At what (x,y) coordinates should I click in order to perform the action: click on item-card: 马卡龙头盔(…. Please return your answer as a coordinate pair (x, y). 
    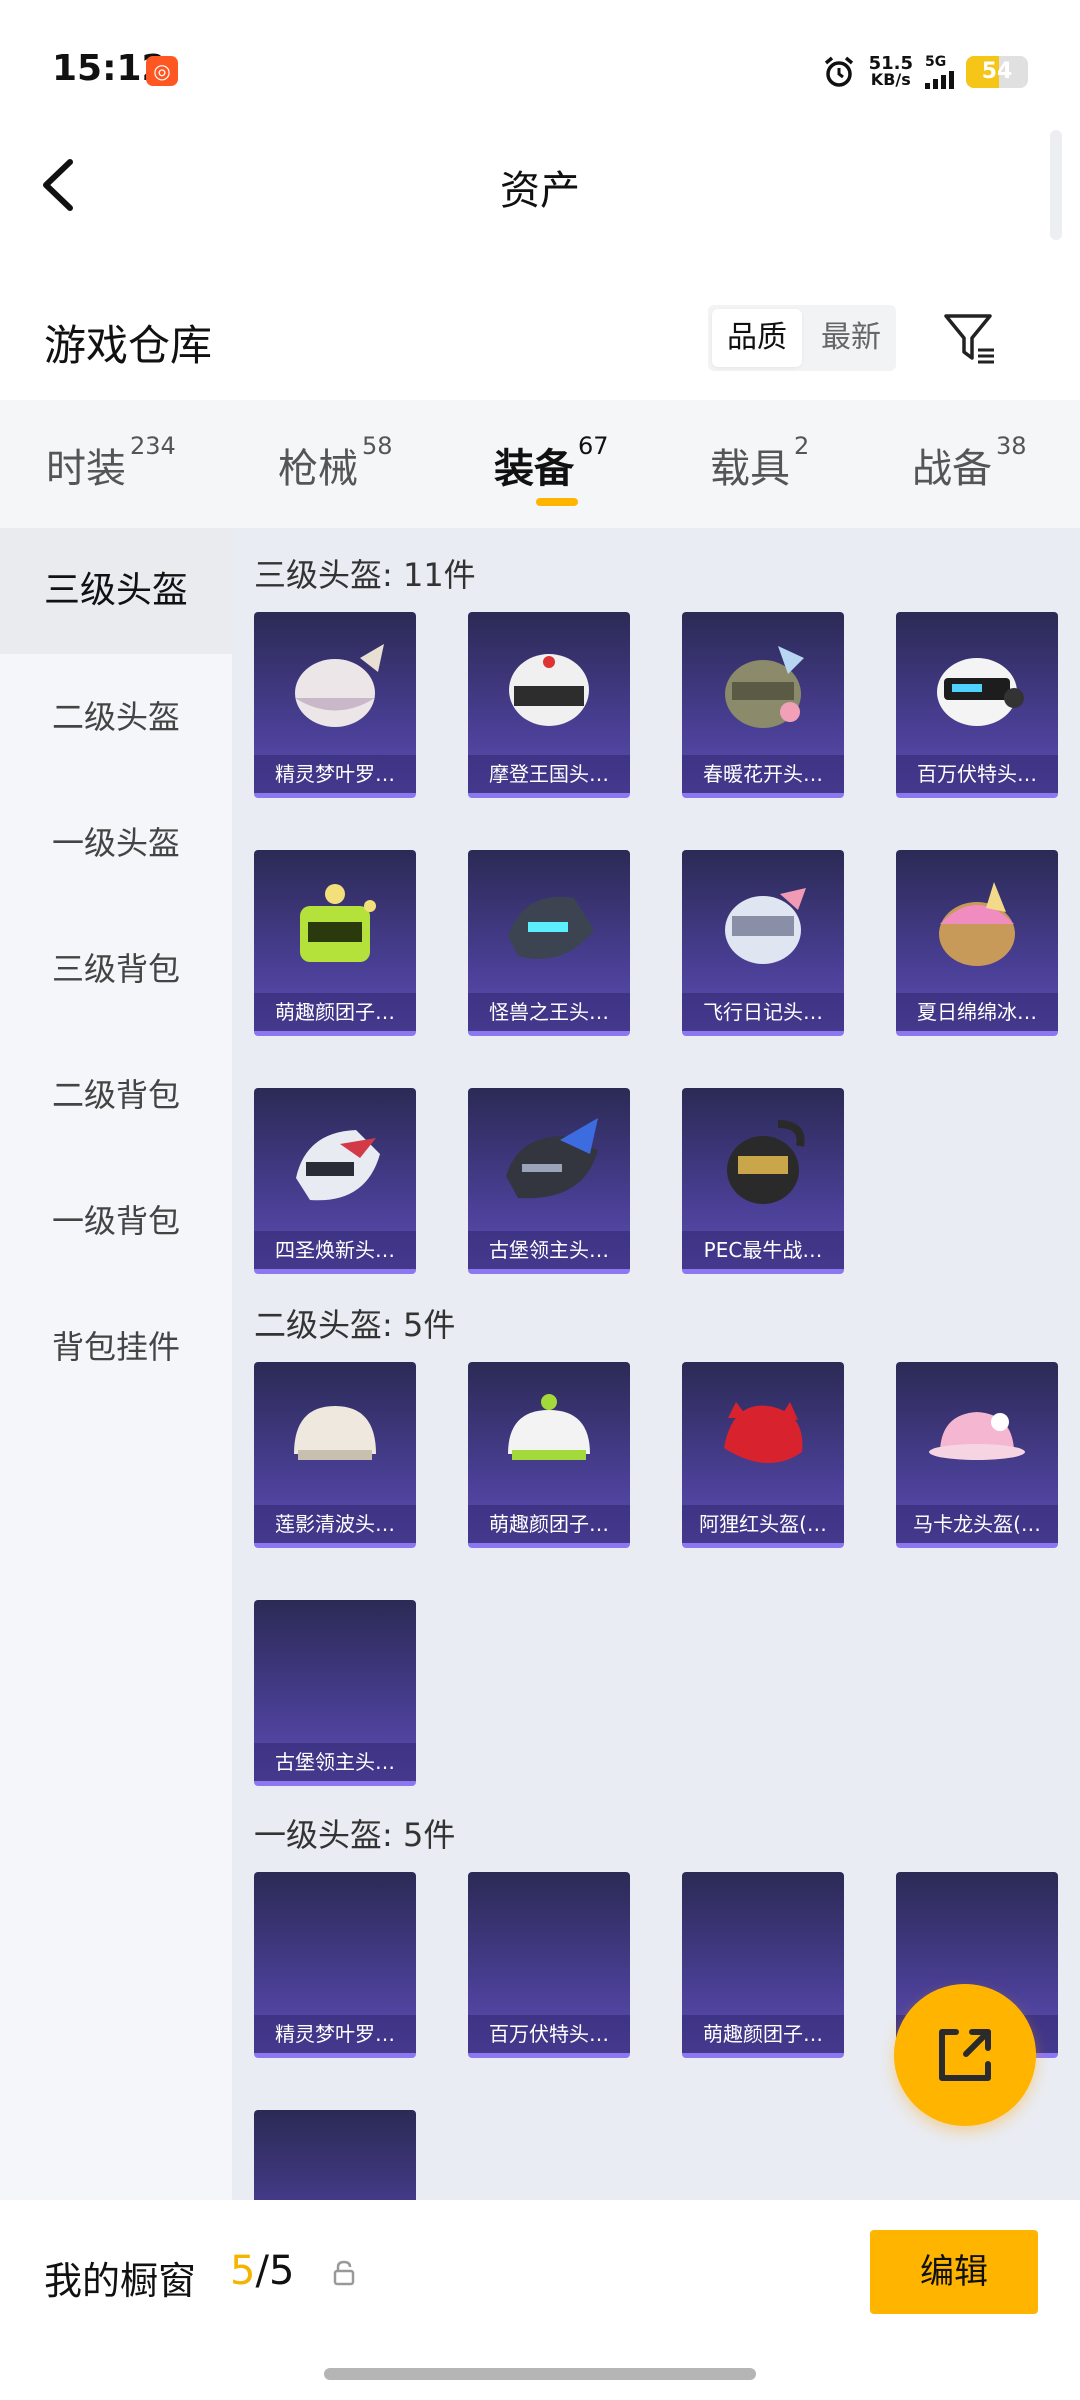
    Looking at the image, I should click on (977, 1455).